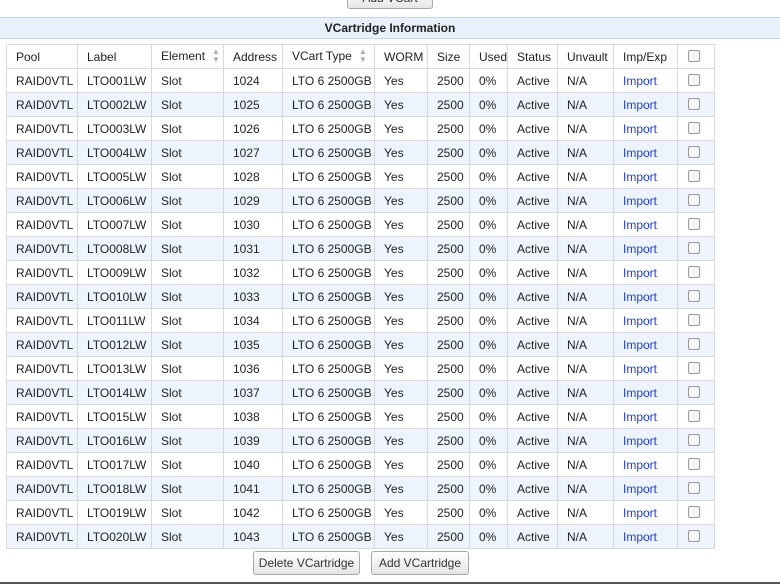 This screenshot has width=780, height=586. What do you see at coordinates (42, 56) in the screenshot?
I see `column-header-pool: Pool` at bounding box center [42, 56].